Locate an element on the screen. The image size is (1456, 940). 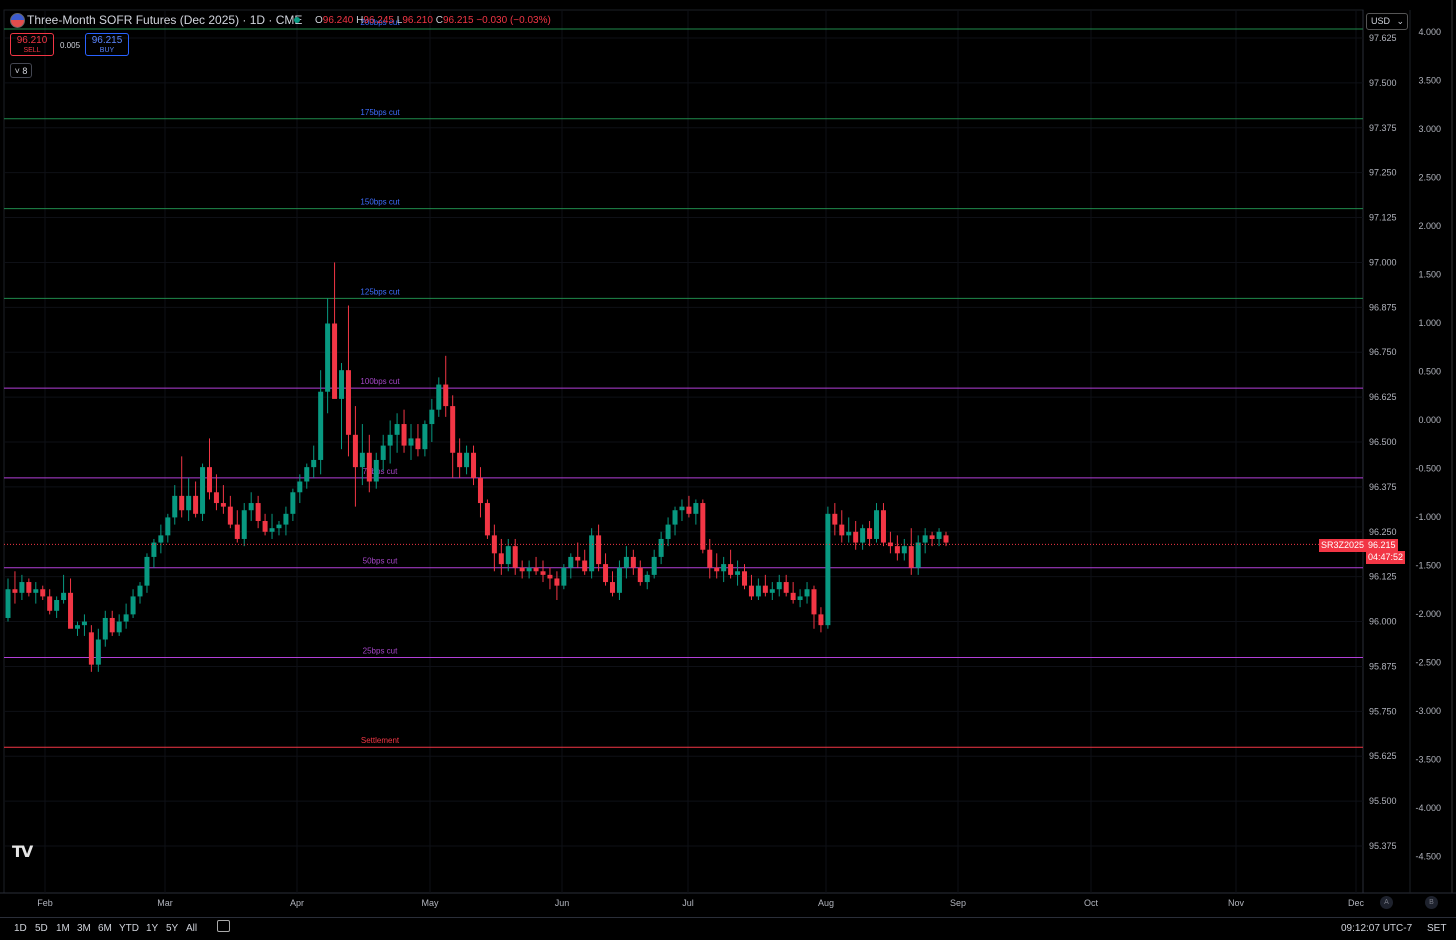
indicators-toggle: ˅ 8 is located at coordinates (21, 70).